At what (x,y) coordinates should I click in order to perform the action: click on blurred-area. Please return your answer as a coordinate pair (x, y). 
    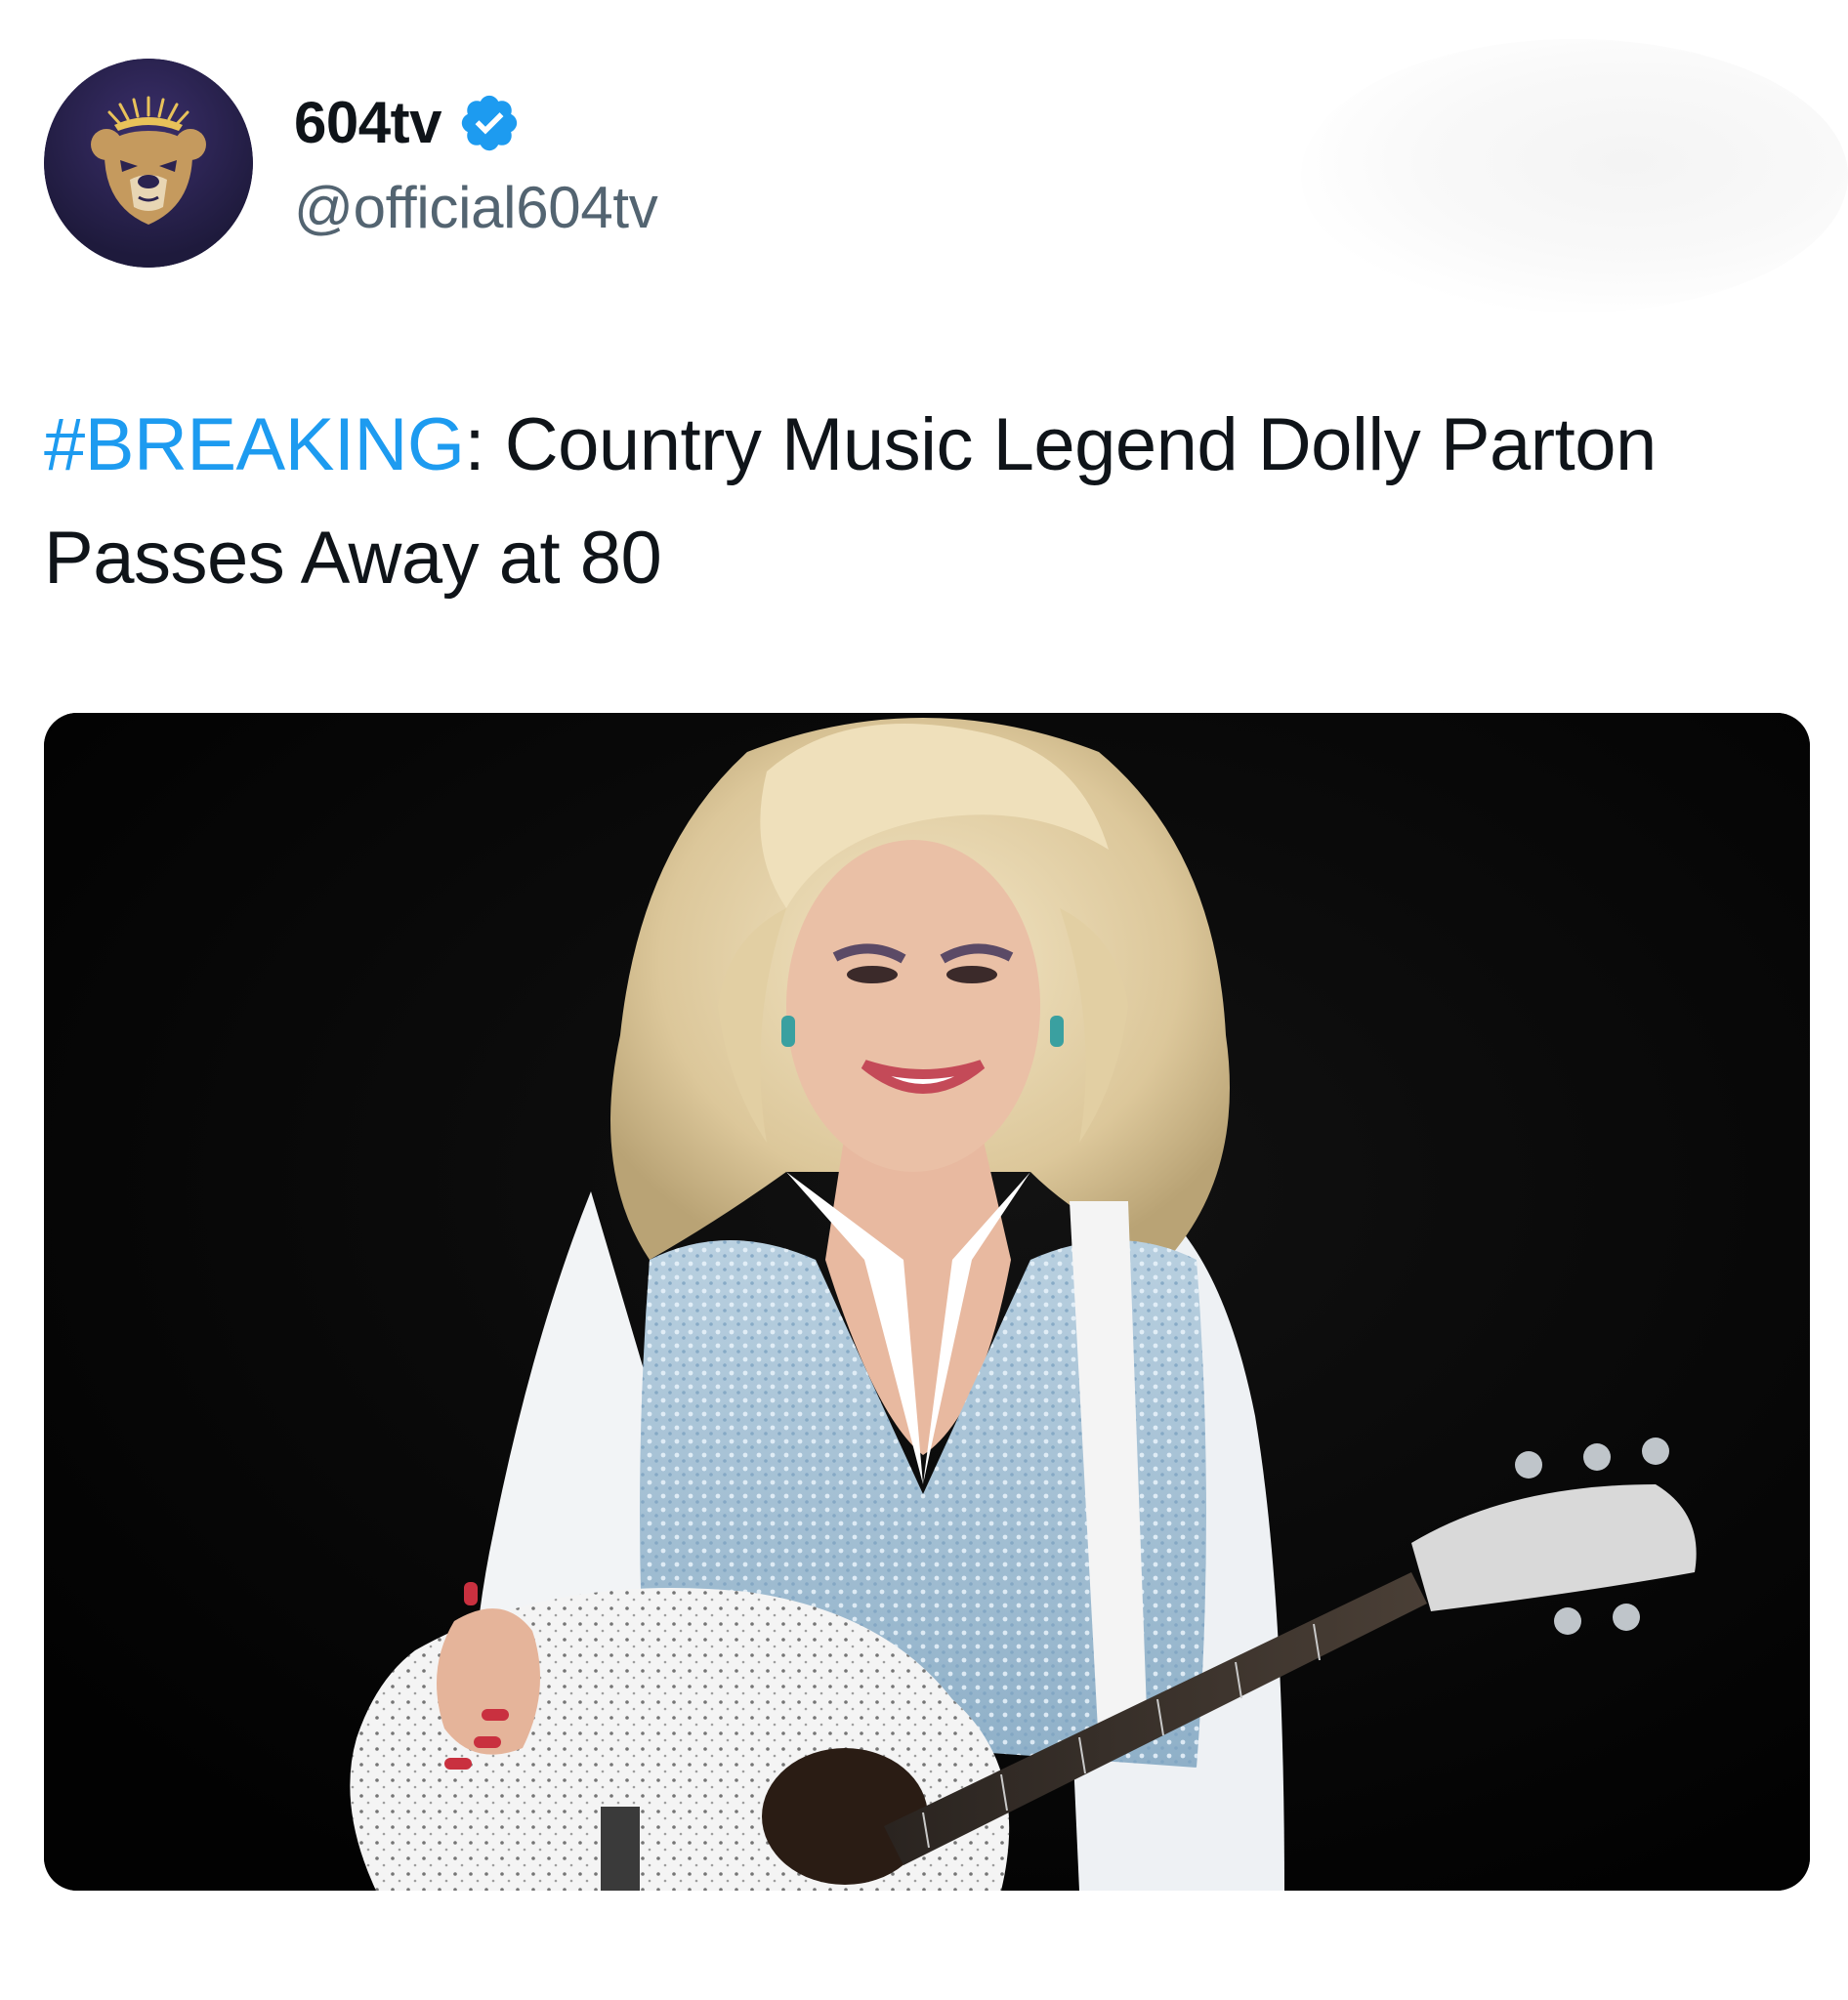
    Looking at the image, I should click on (1574, 176).